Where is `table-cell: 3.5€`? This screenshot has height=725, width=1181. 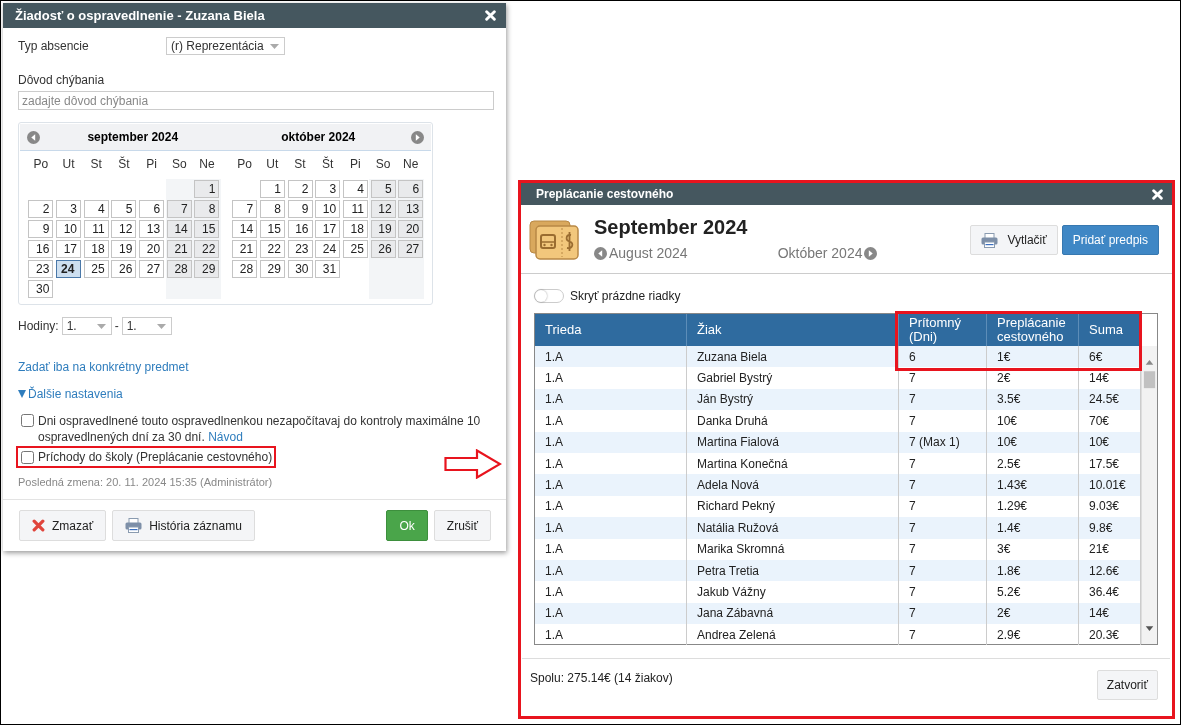 table-cell: 3.5€ is located at coordinates (1033, 399).